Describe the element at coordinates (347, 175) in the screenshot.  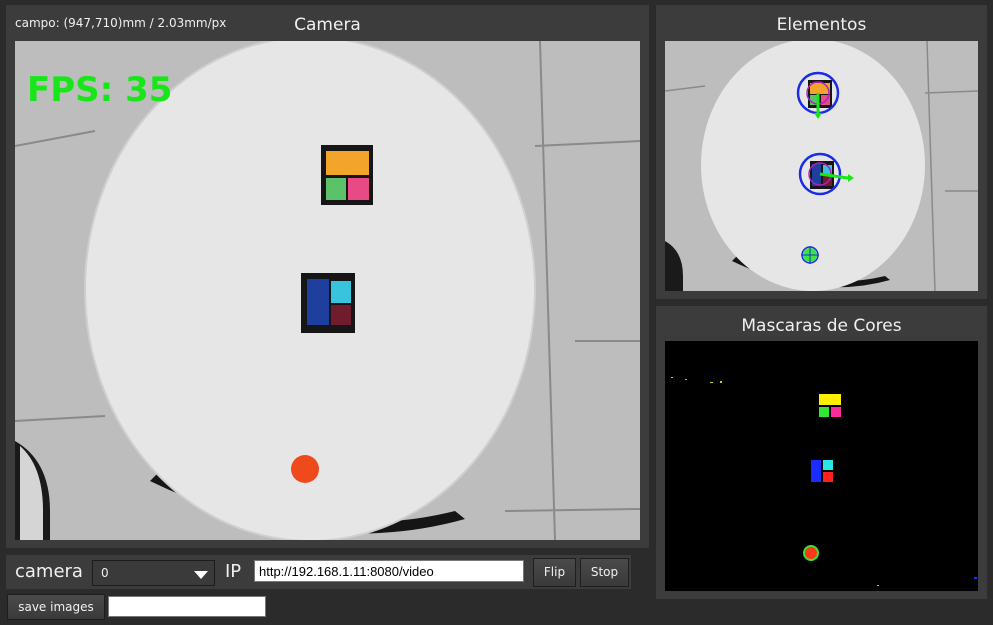
I see `robot-piece-top` at that location.